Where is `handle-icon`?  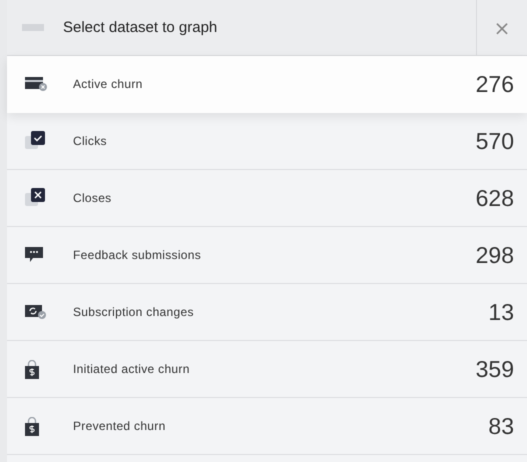 handle-icon is located at coordinates (33, 27).